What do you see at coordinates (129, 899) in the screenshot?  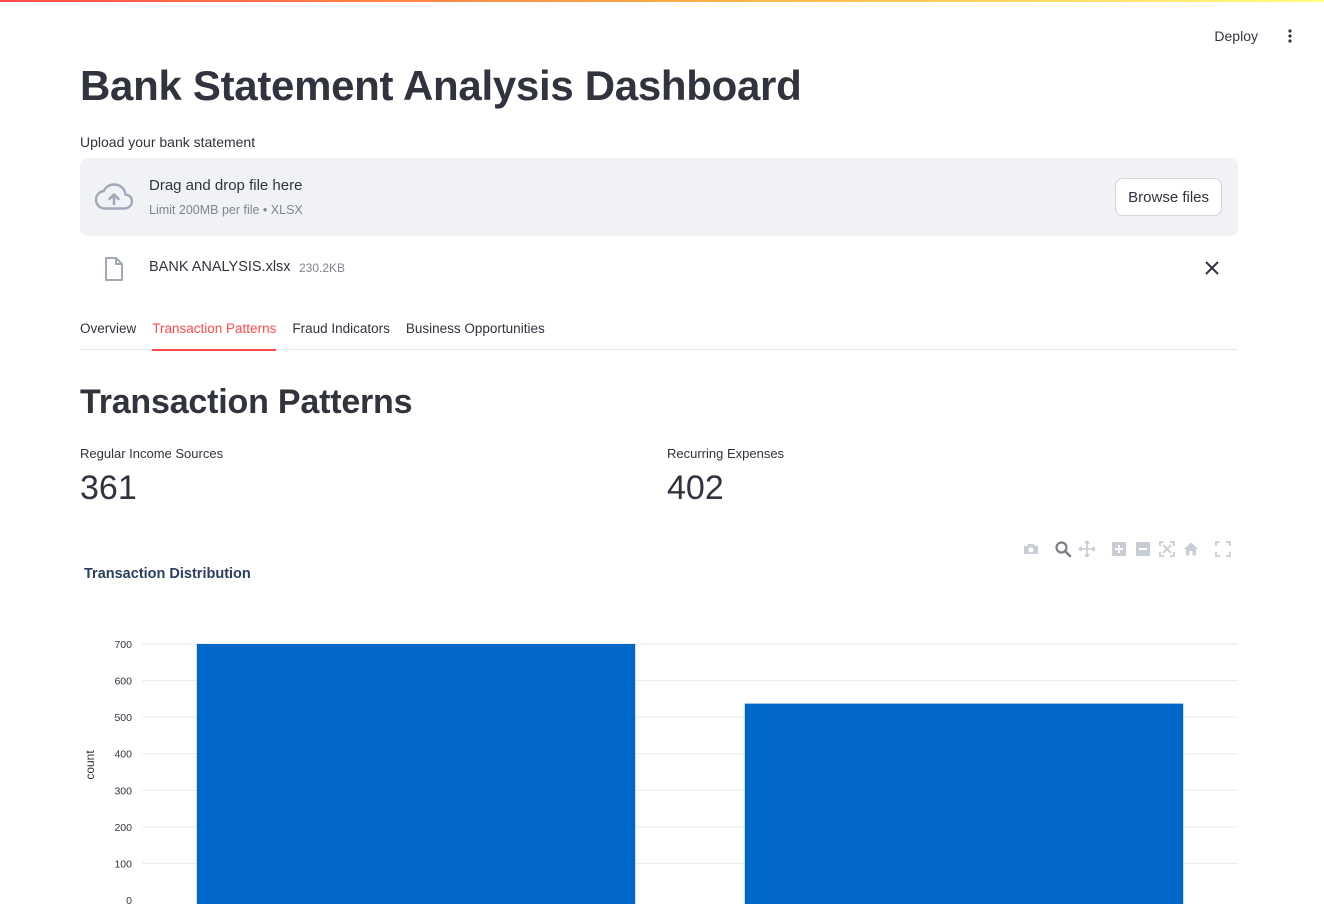 I see `y-tick-label: 0` at bounding box center [129, 899].